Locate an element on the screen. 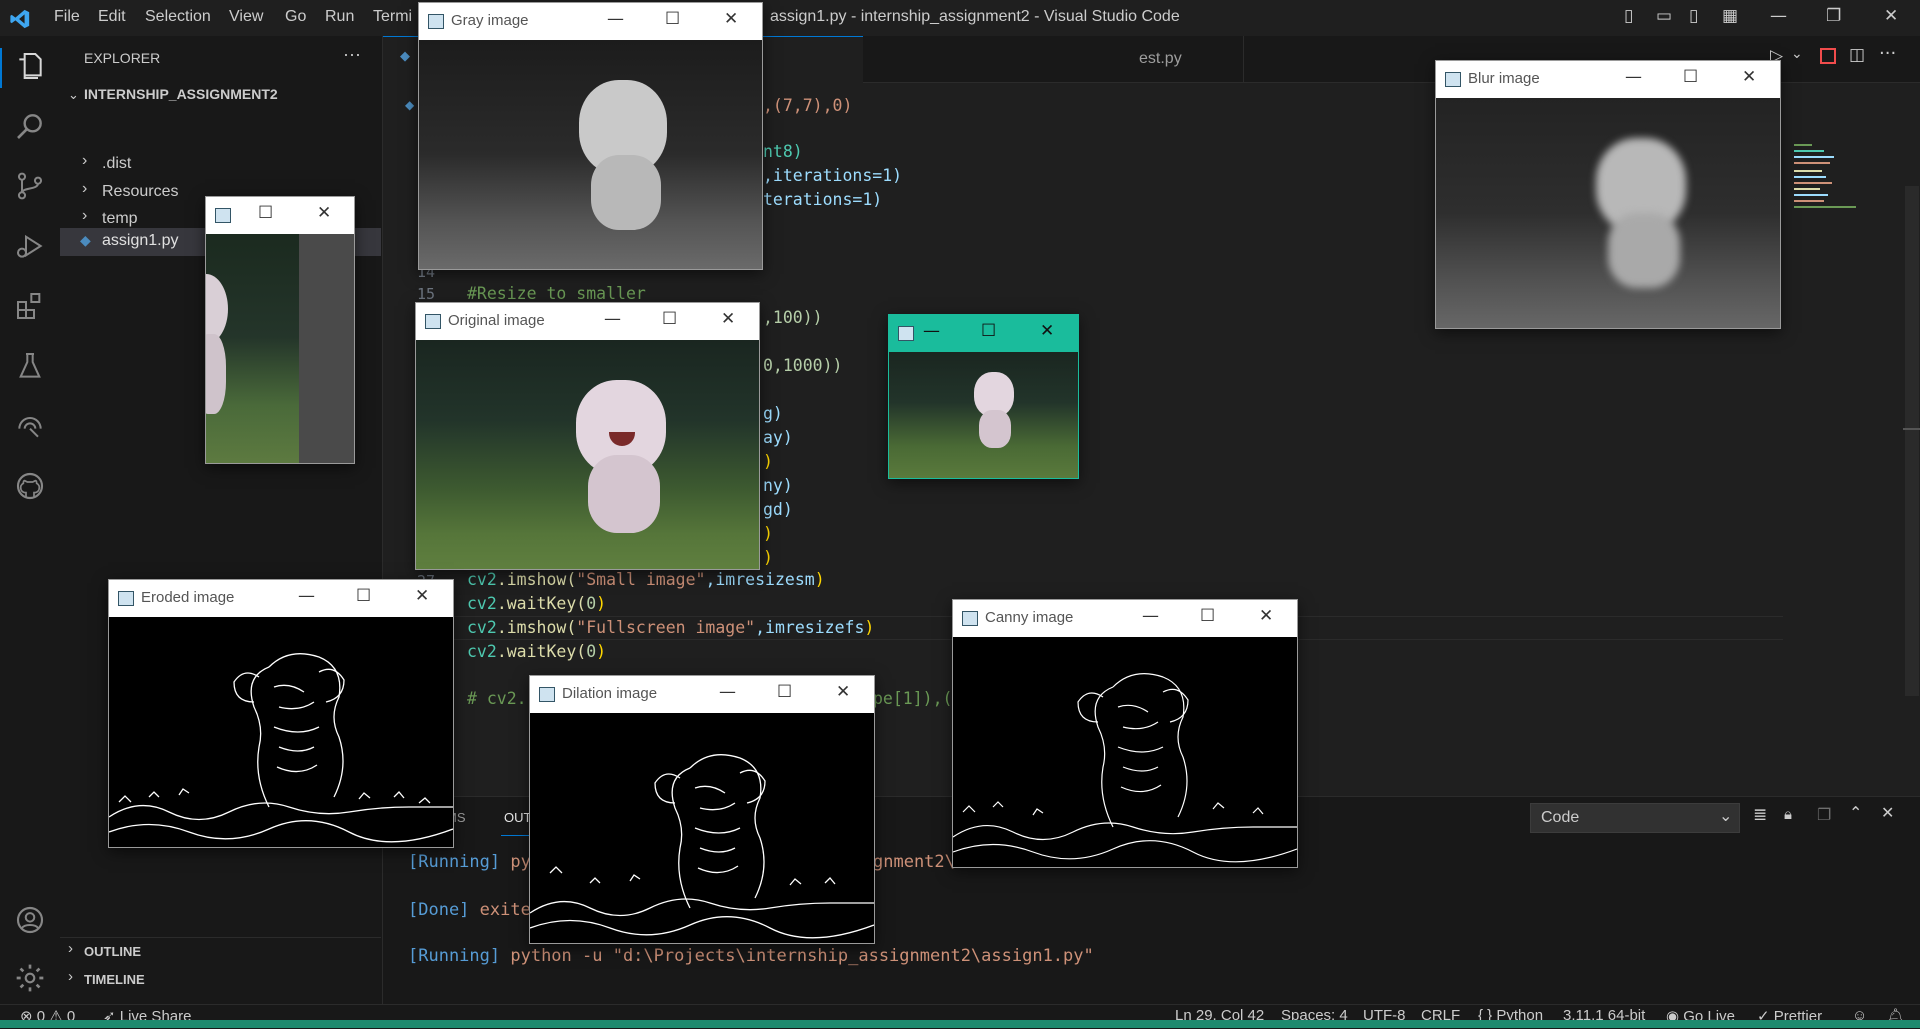 Image resolution: width=1920 pixels, height=1029 pixels. taskbar-strip is located at coordinates (960, 1024).